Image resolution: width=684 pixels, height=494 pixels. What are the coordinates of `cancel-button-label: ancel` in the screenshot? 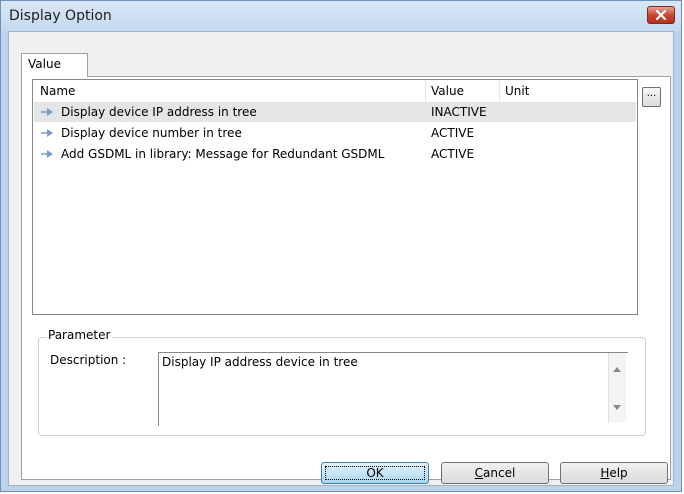 It's located at (499, 473).